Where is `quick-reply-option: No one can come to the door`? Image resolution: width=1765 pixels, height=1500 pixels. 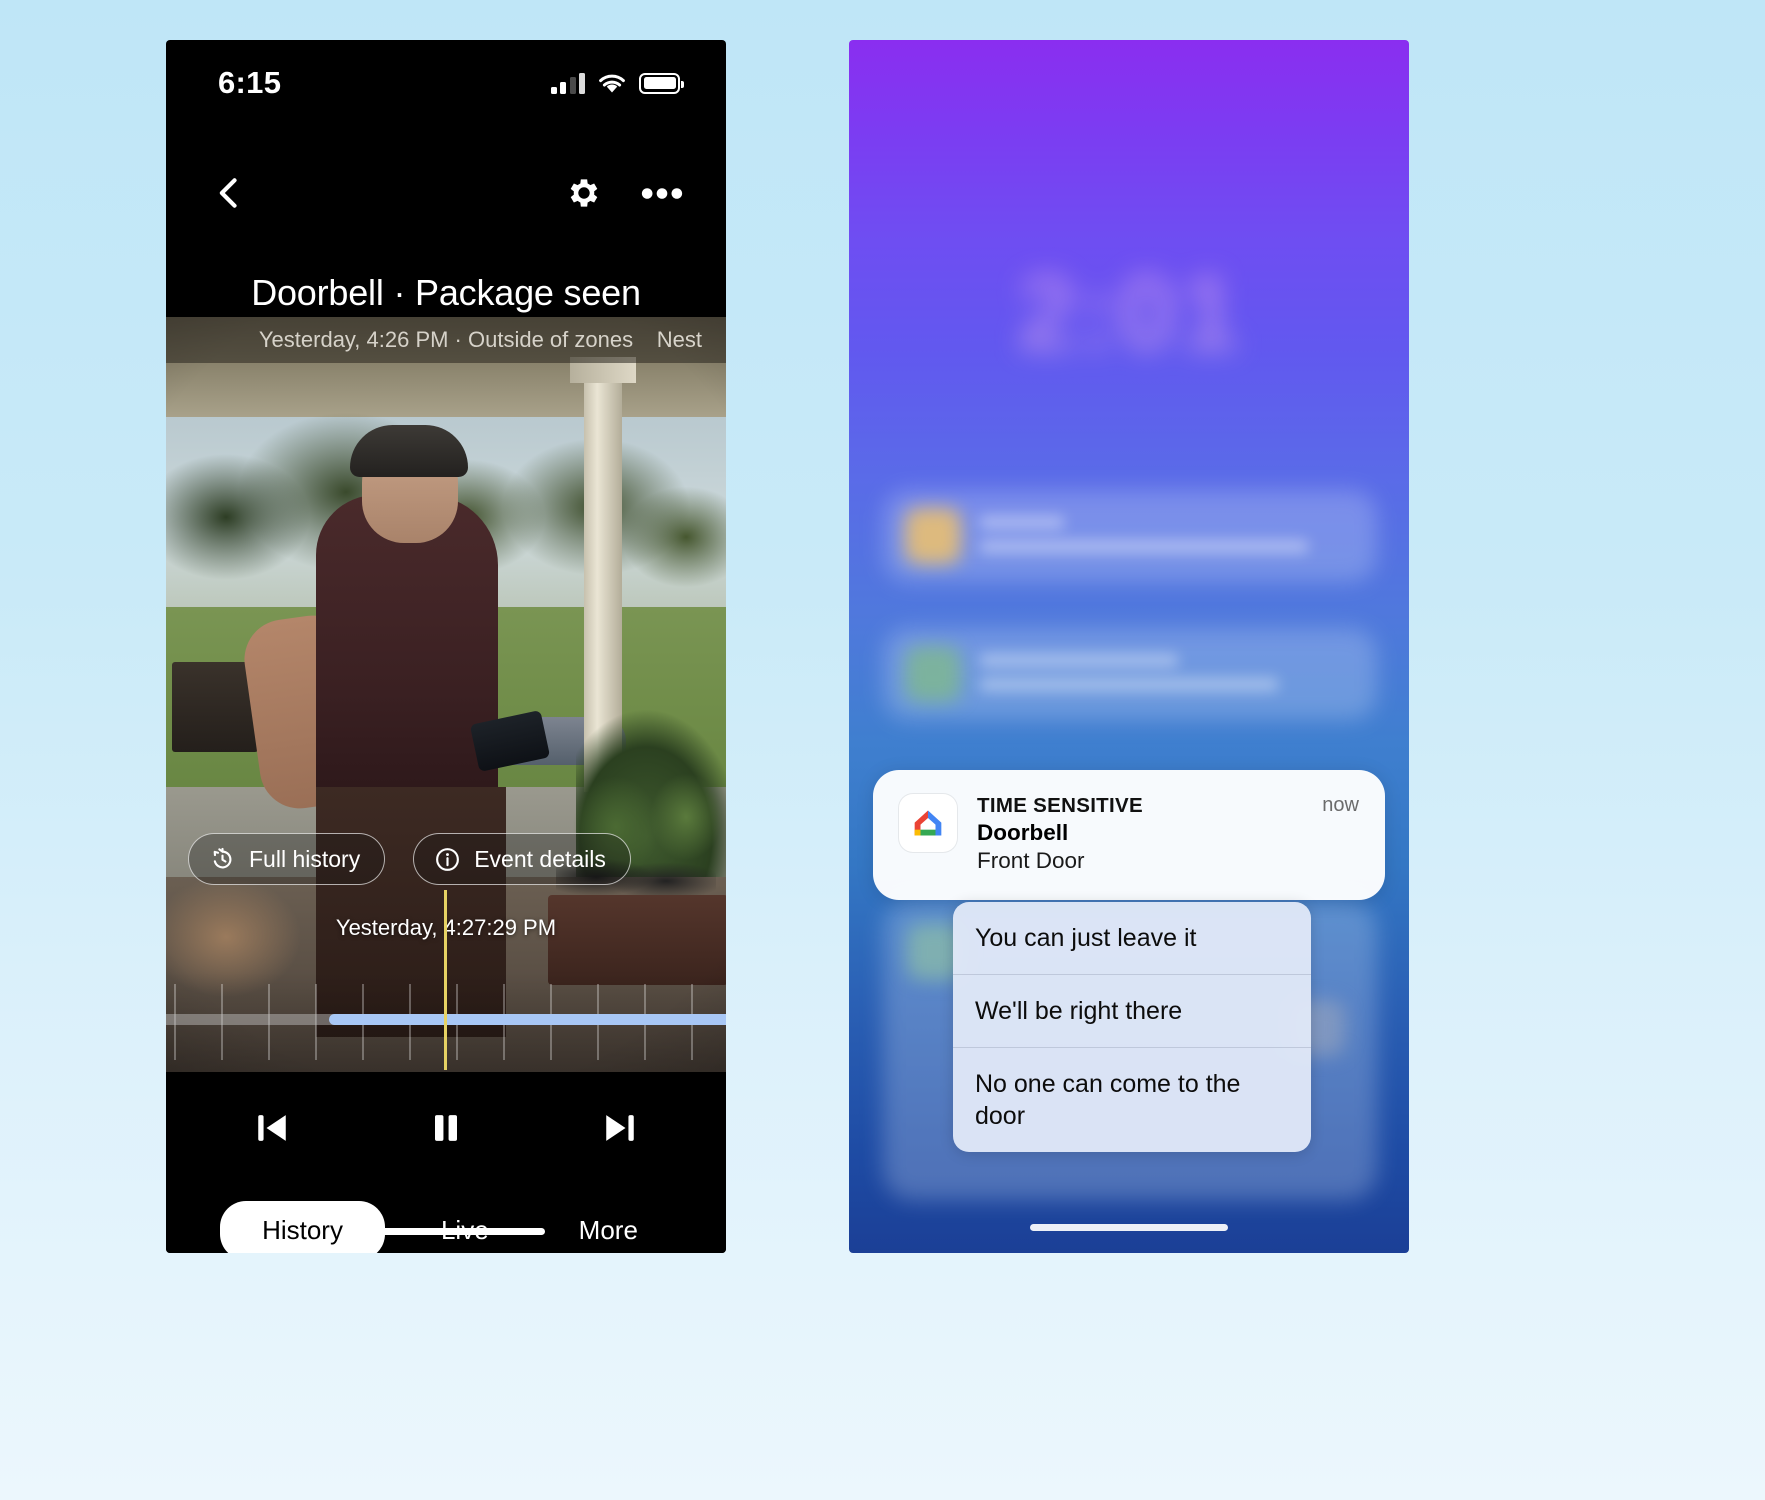 quick-reply-option: No one can come to the door is located at coordinates (1132, 1099).